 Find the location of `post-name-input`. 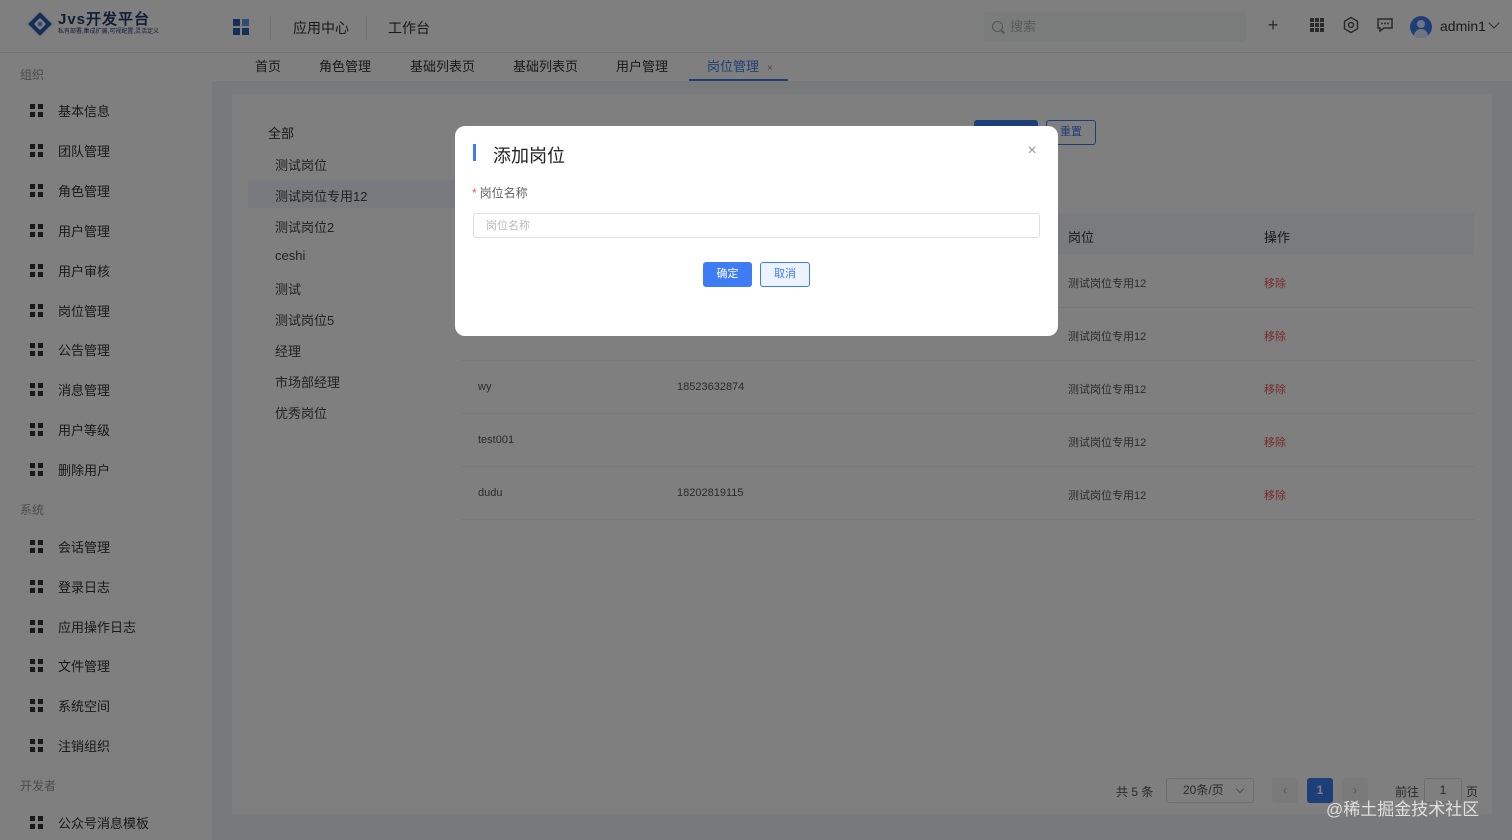

post-name-input is located at coordinates (756, 225).